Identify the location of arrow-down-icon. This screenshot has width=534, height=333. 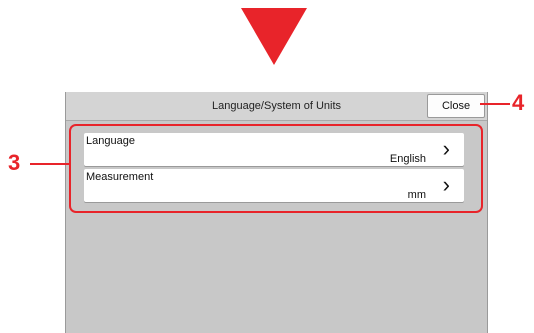
(274, 36).